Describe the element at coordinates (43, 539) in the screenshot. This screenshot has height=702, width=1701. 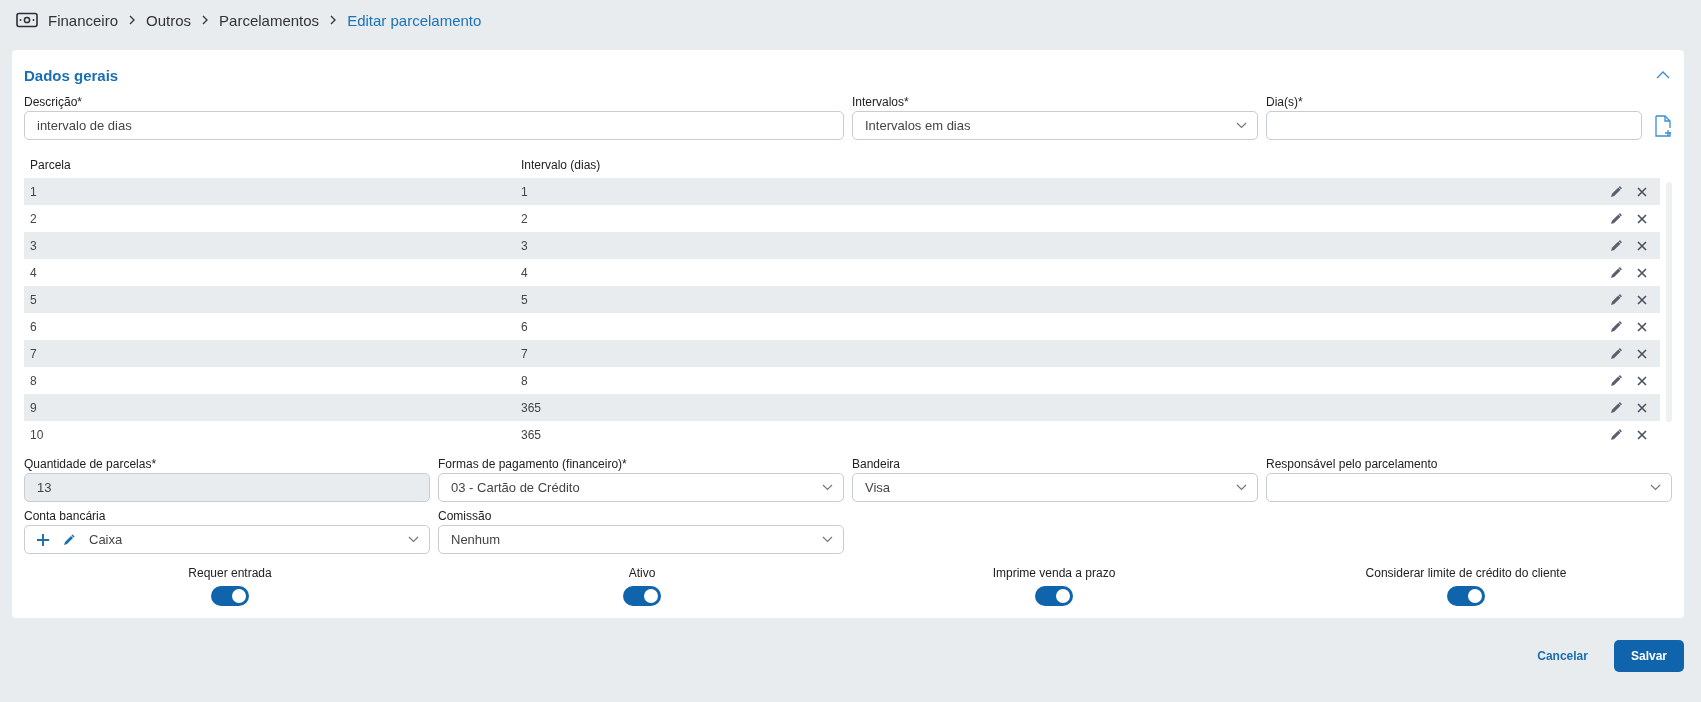
I see `plus-icon` at that location.